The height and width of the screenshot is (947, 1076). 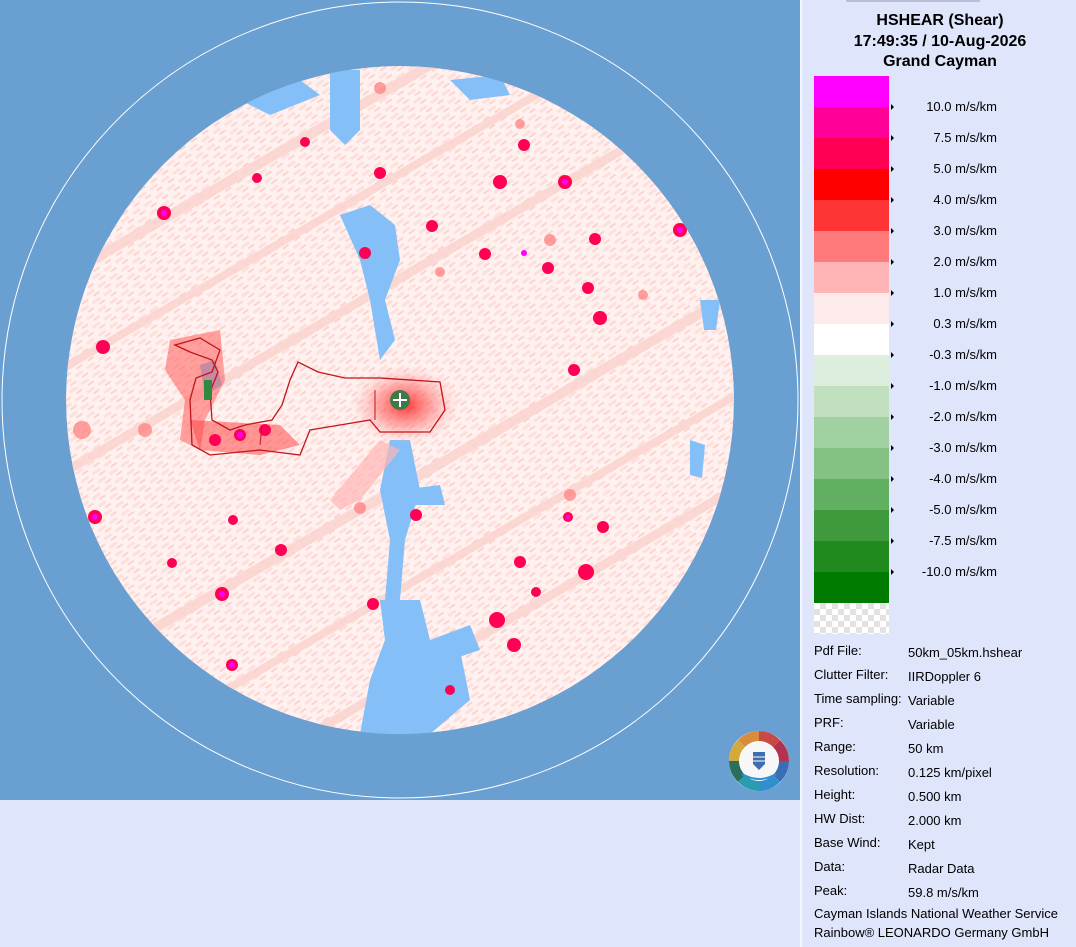 I want to click on legend-row: 7.5 m/s/km, so click(x=945, y=126).